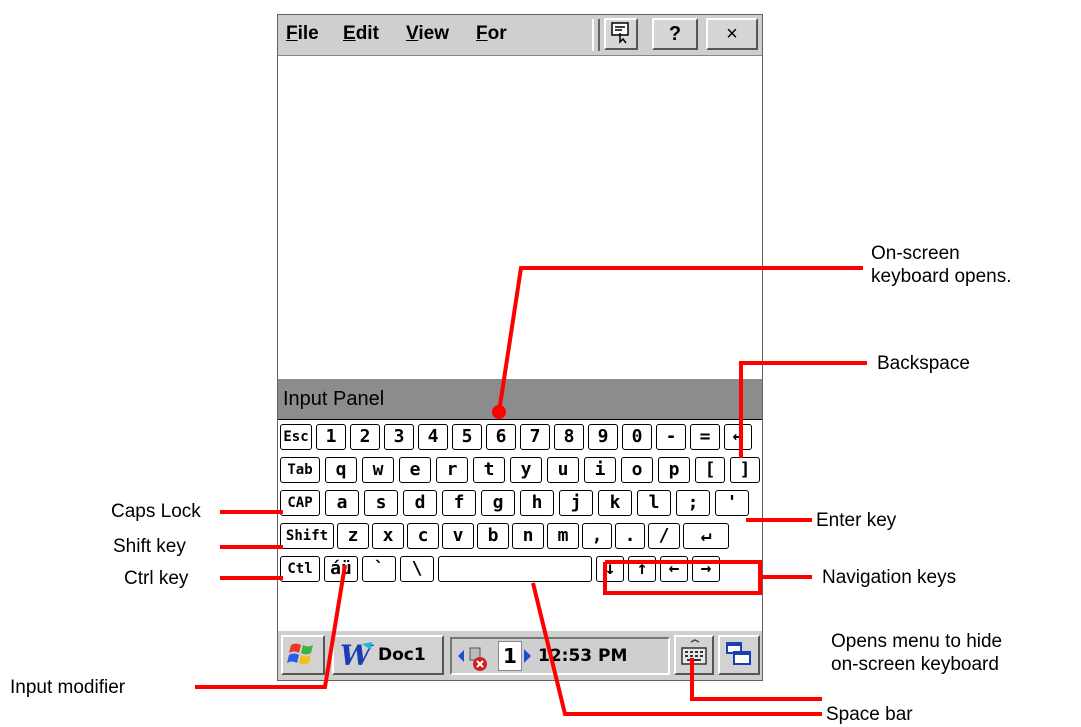 This screenshot has width=1081, height=727. What do you see at coordinates (869, 714) in the screenshot?
I see `annotation-space-bar: Space bar` at bounding box center [869, 714].